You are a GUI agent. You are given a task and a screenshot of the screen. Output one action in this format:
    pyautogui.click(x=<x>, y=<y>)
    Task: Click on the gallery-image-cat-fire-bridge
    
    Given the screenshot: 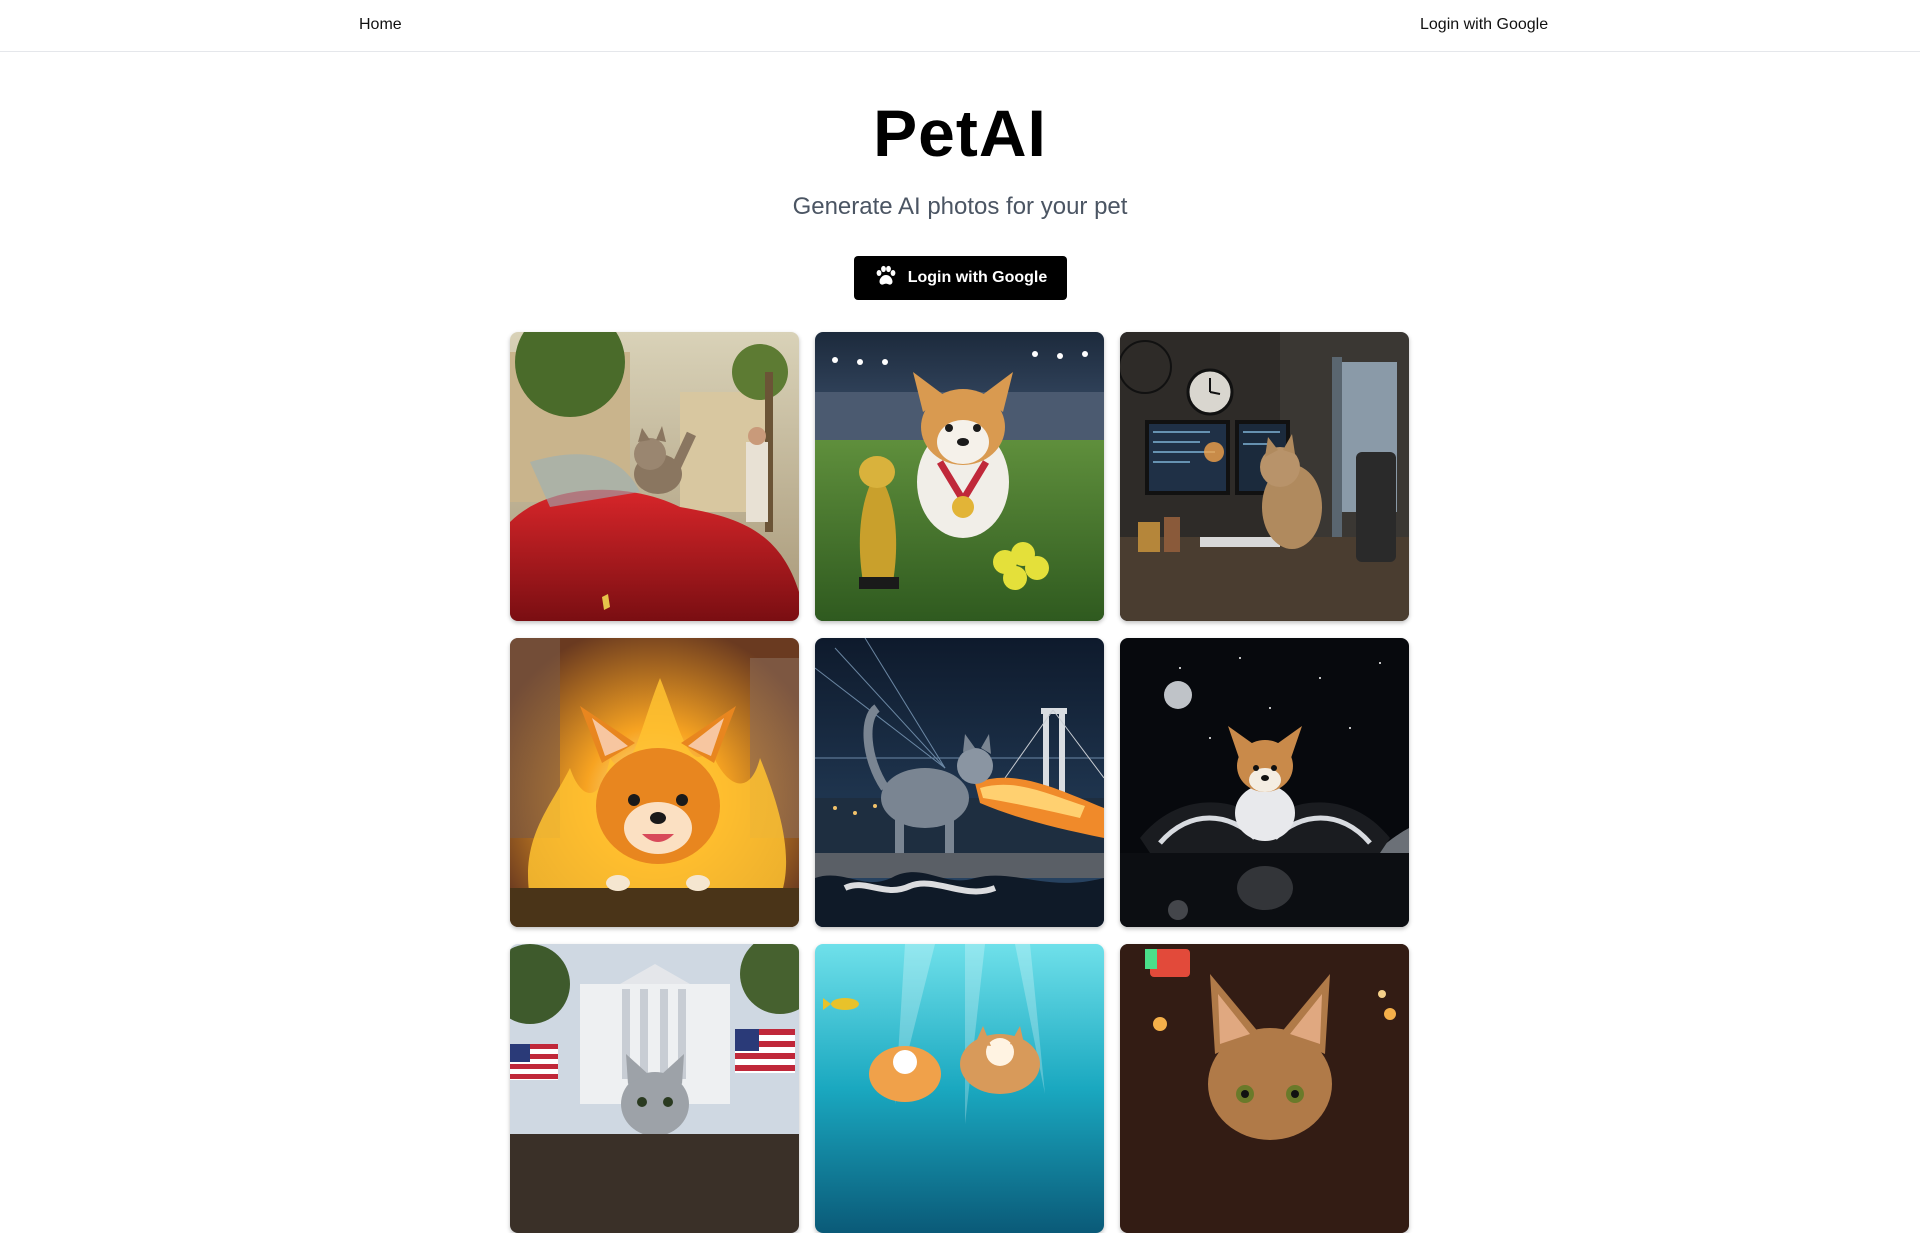 What is the action you would take?
    pyautogui.click(x=959, y=782)
    